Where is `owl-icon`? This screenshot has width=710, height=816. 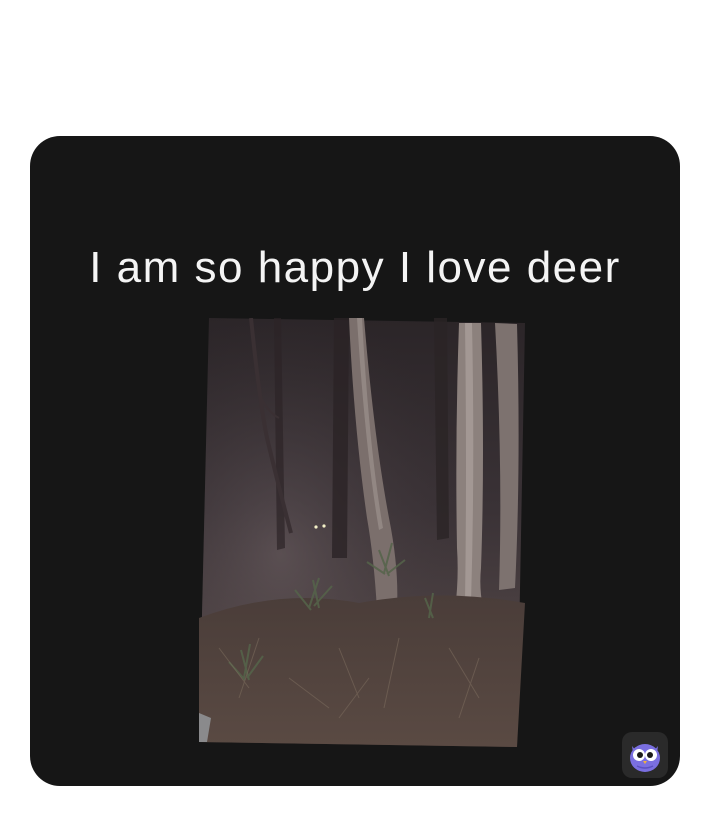 owl-icon is located at coordinates (645, 755).